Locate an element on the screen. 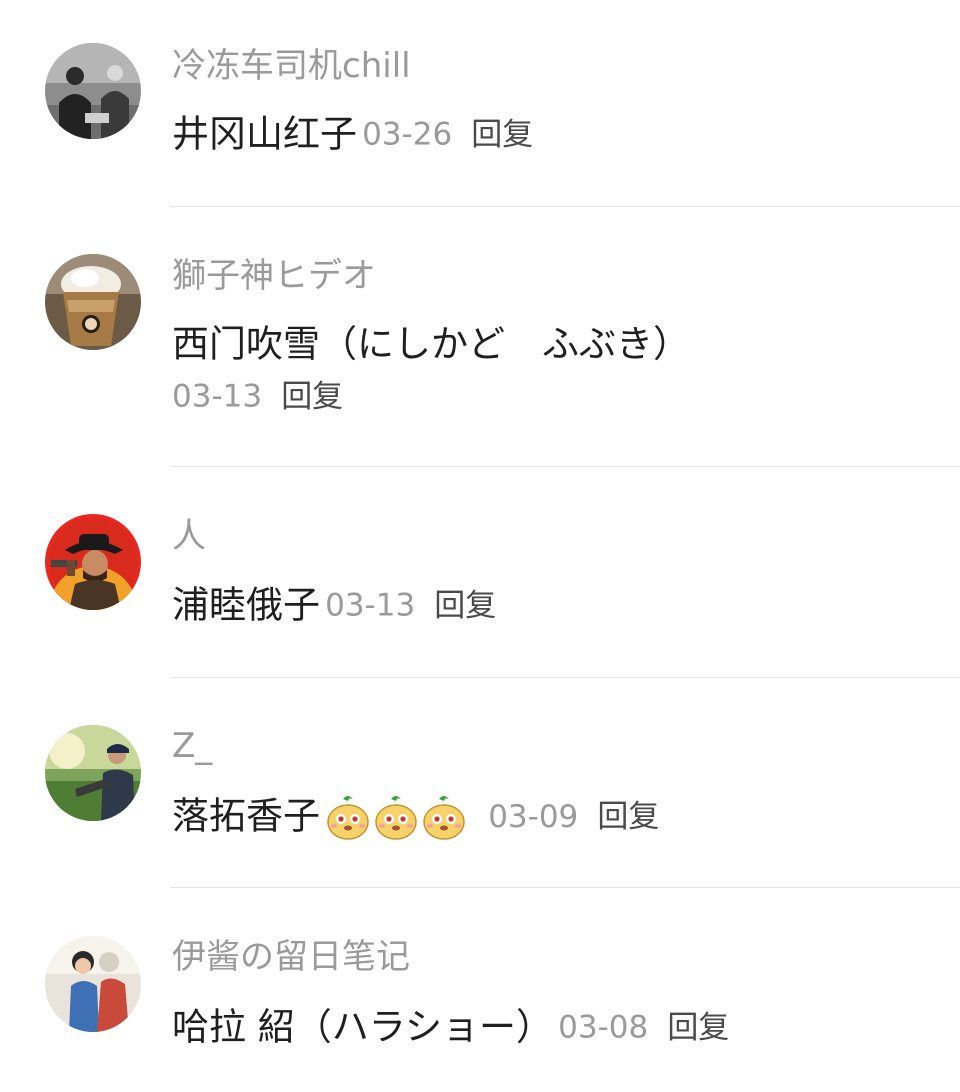 The height and width of the screenshot is (1092, 960). comment-body: 落拓香子 03-09 回复 is located at coordinates (415, 816).